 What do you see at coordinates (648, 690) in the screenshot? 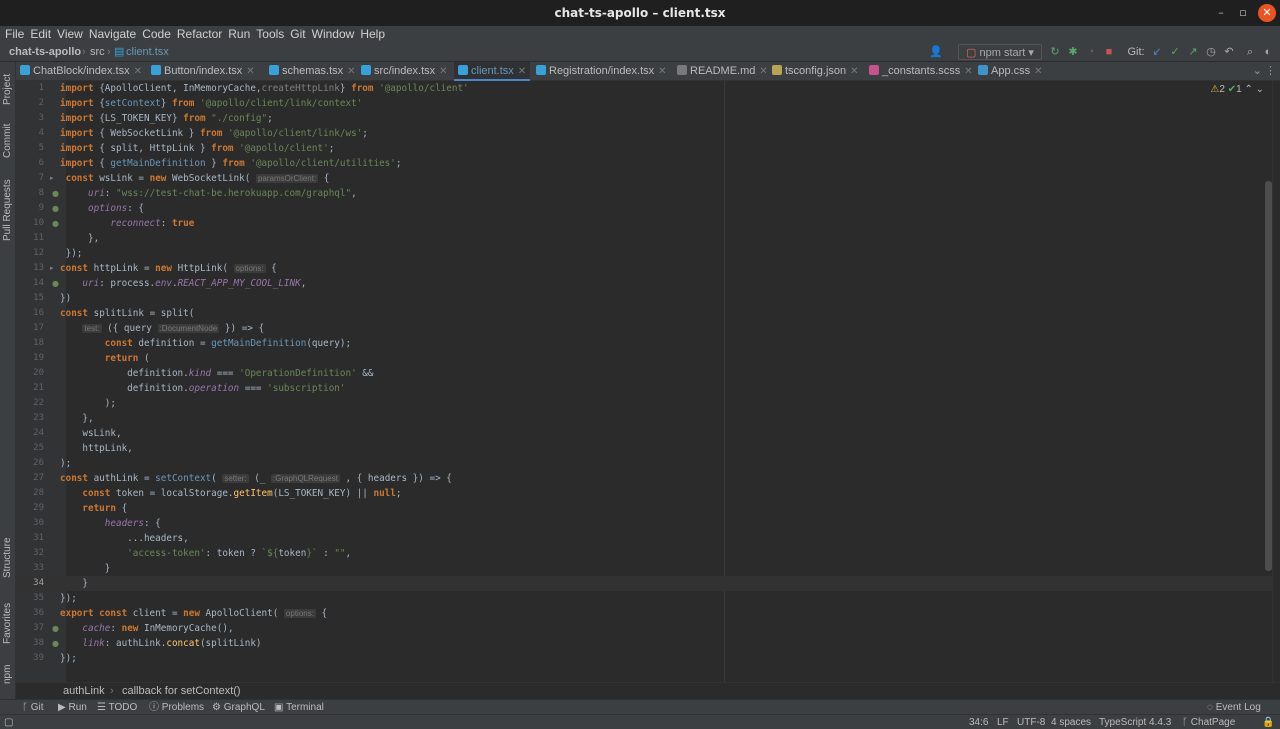
I see `editor-breadcrumb: authLink › callback for setContext()` at bounding box center [648, 690].